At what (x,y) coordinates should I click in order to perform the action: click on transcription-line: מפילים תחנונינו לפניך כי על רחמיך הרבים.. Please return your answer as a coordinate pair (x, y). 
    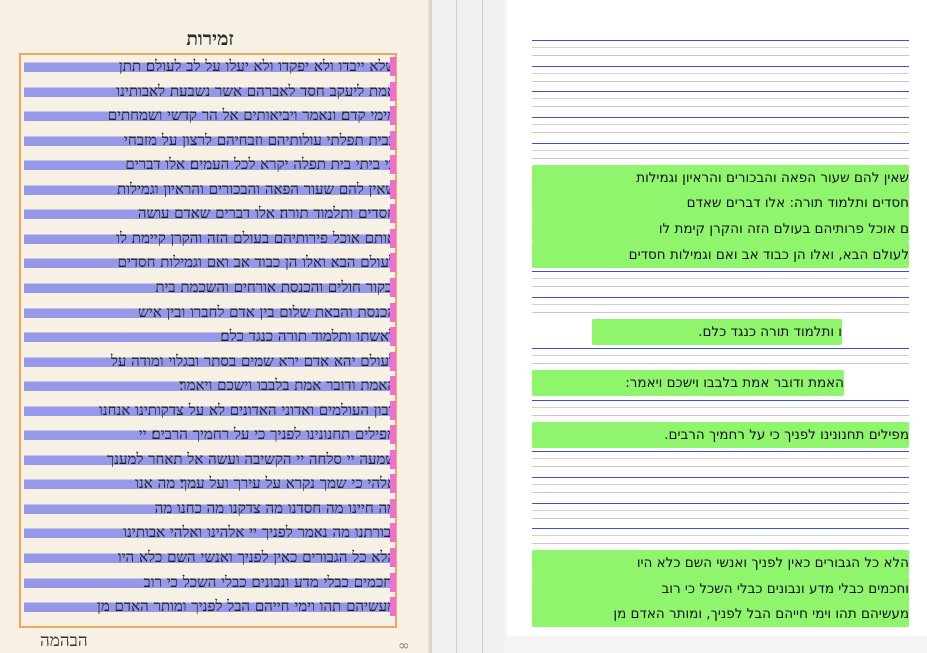
    Looking at the image, I should click on (720, 434).